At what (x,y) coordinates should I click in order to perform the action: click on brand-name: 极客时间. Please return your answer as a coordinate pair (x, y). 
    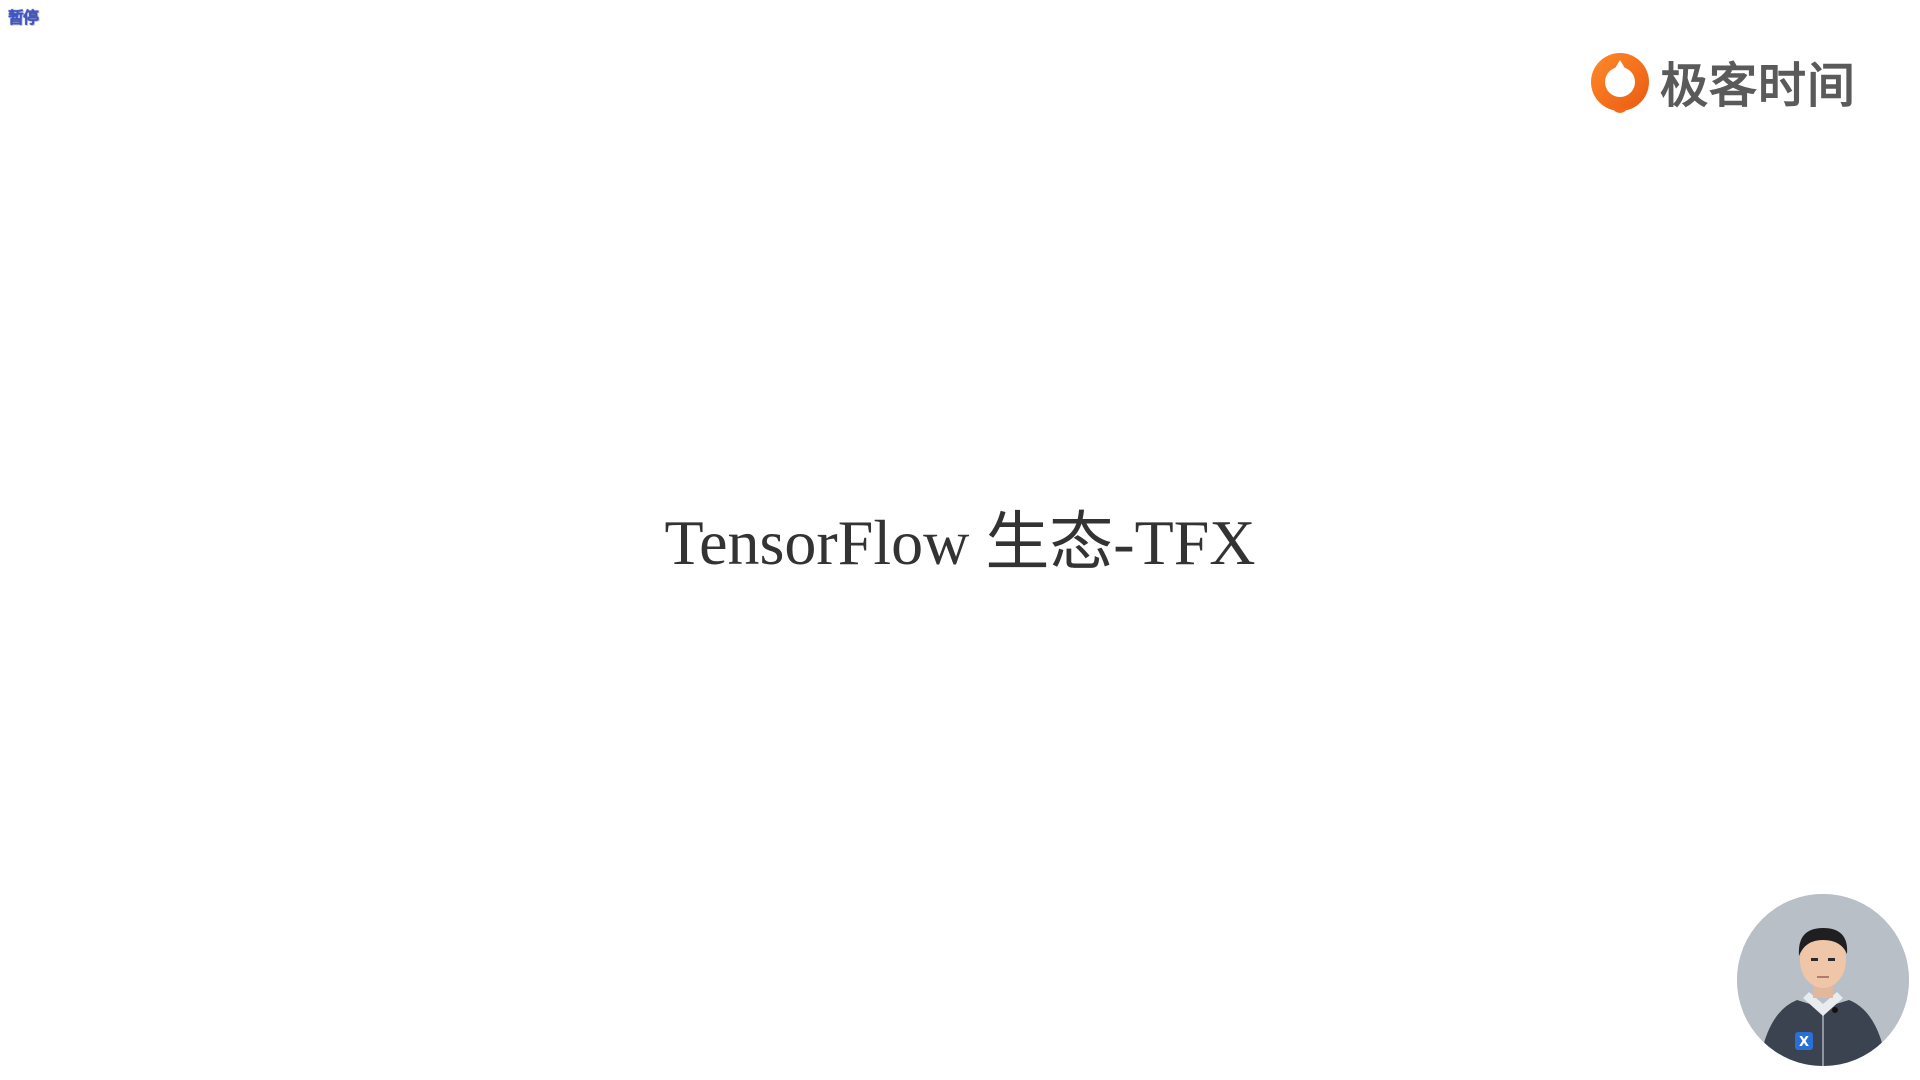
    Looking at the image, I should click on (1758, 86).